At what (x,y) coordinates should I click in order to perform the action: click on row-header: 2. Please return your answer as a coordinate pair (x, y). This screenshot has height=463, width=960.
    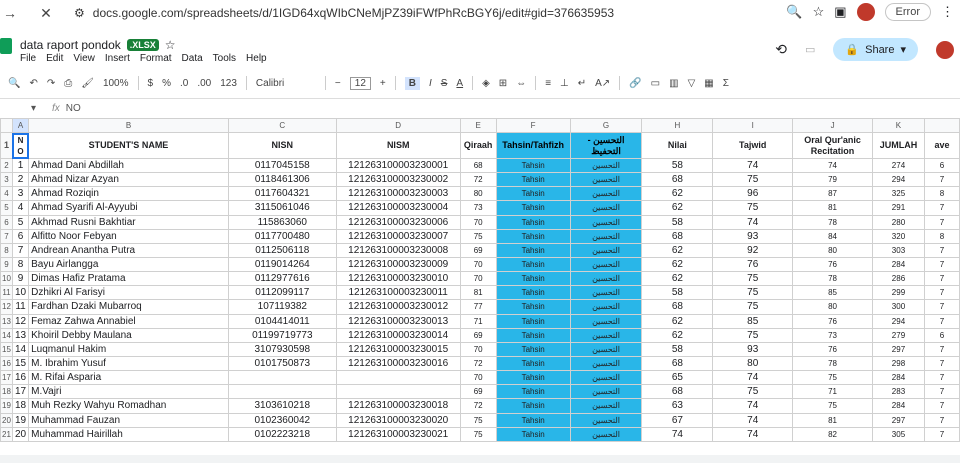
    Looking at the image, I should click on (6, 165).